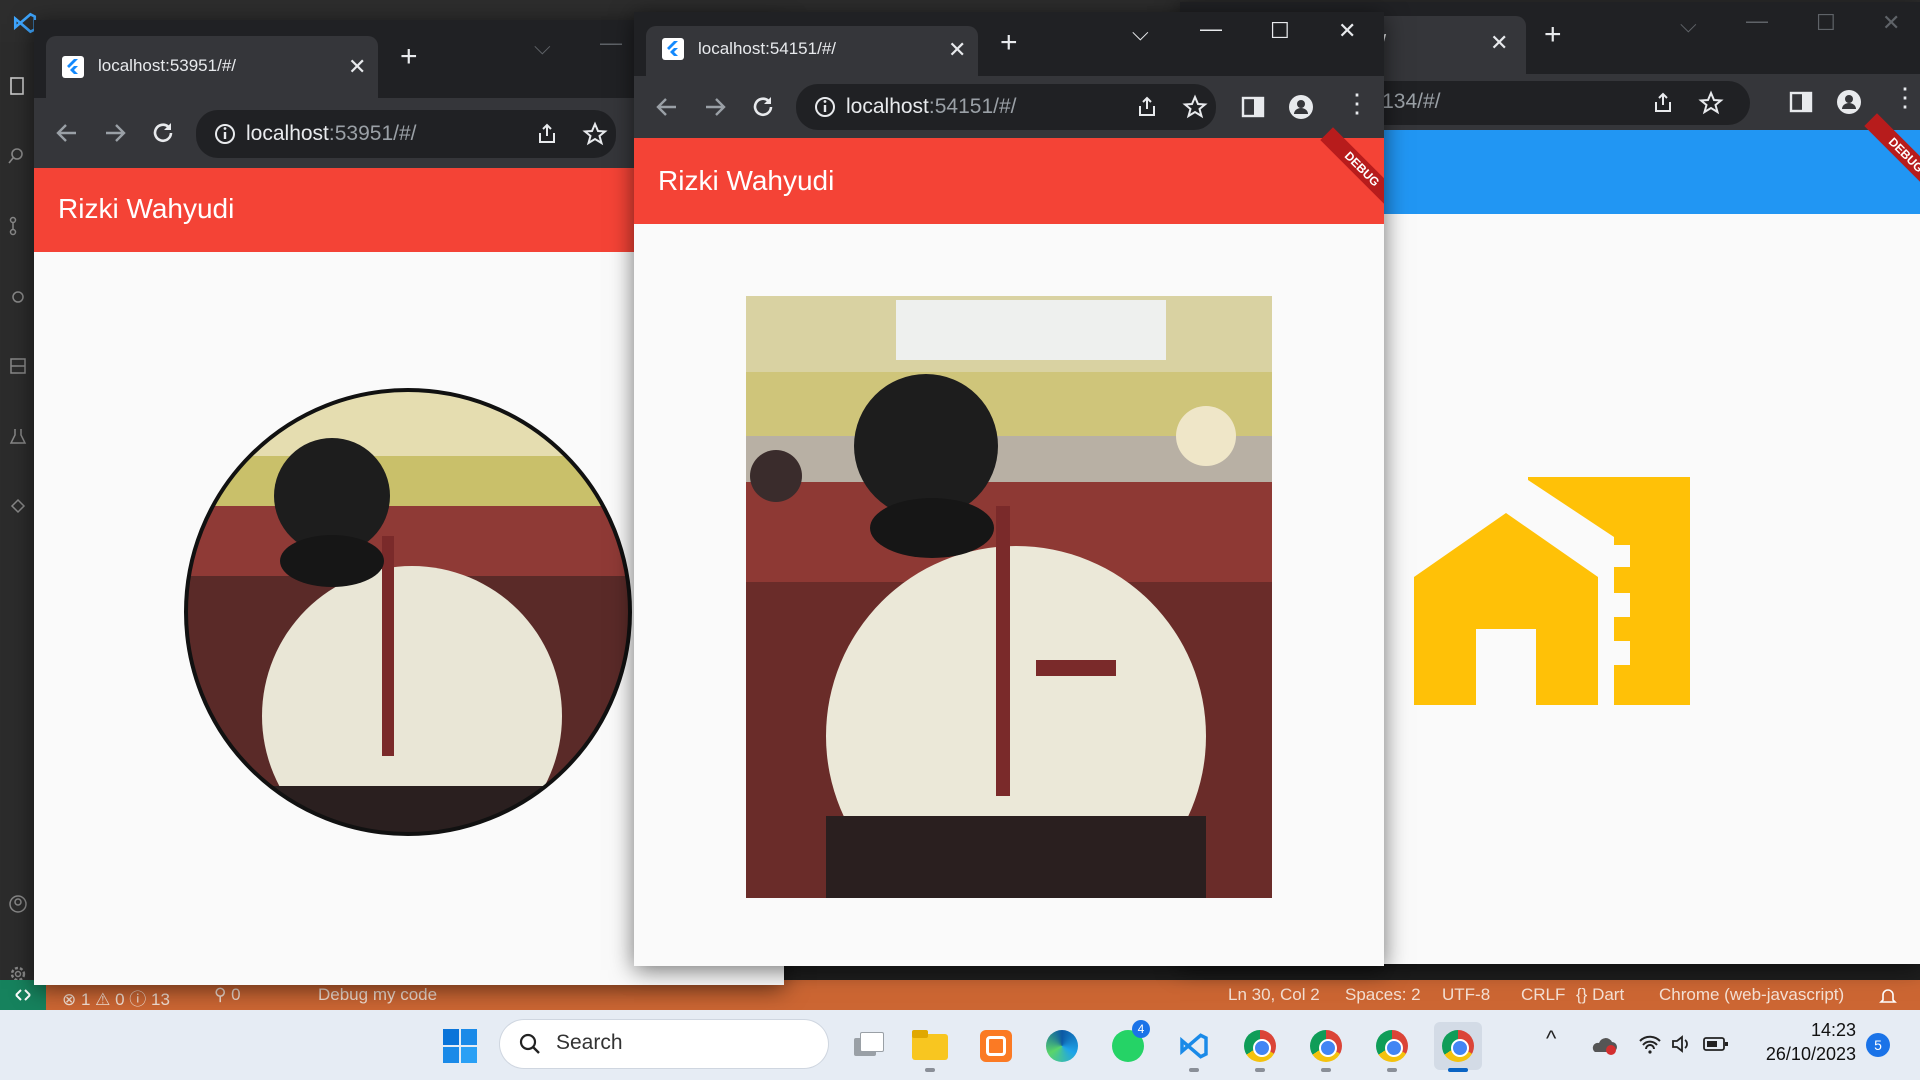  I want to click on url-text: localhost:53951/#/, so click(331, 133).